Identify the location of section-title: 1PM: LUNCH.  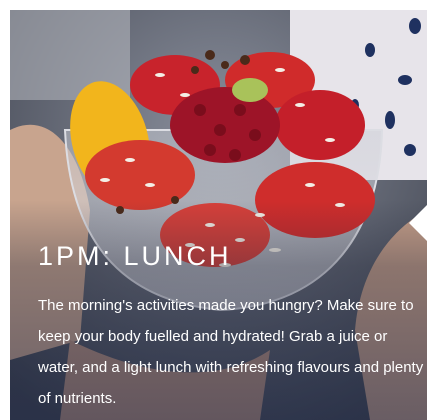
(135, 256).